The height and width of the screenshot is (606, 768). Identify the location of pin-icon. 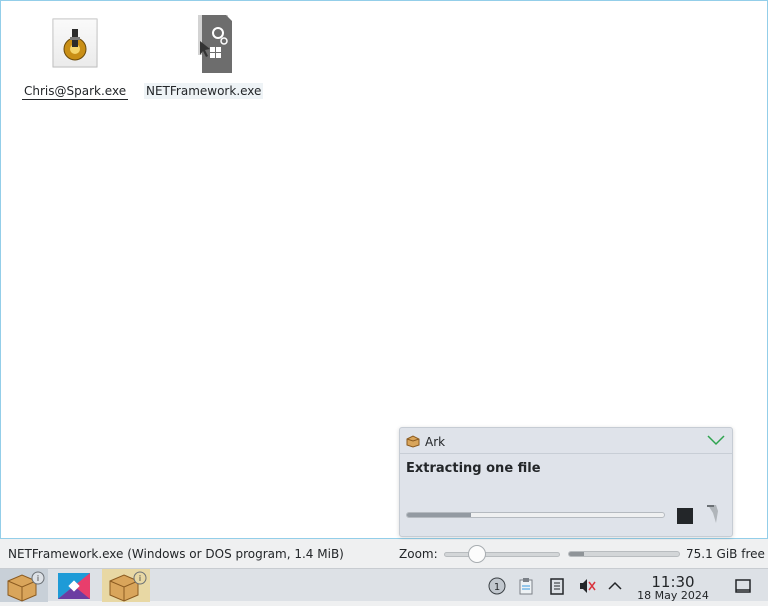
(713, 514).